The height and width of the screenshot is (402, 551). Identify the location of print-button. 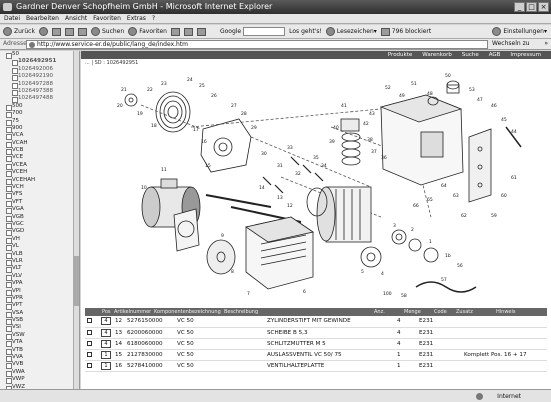
(201, 31).